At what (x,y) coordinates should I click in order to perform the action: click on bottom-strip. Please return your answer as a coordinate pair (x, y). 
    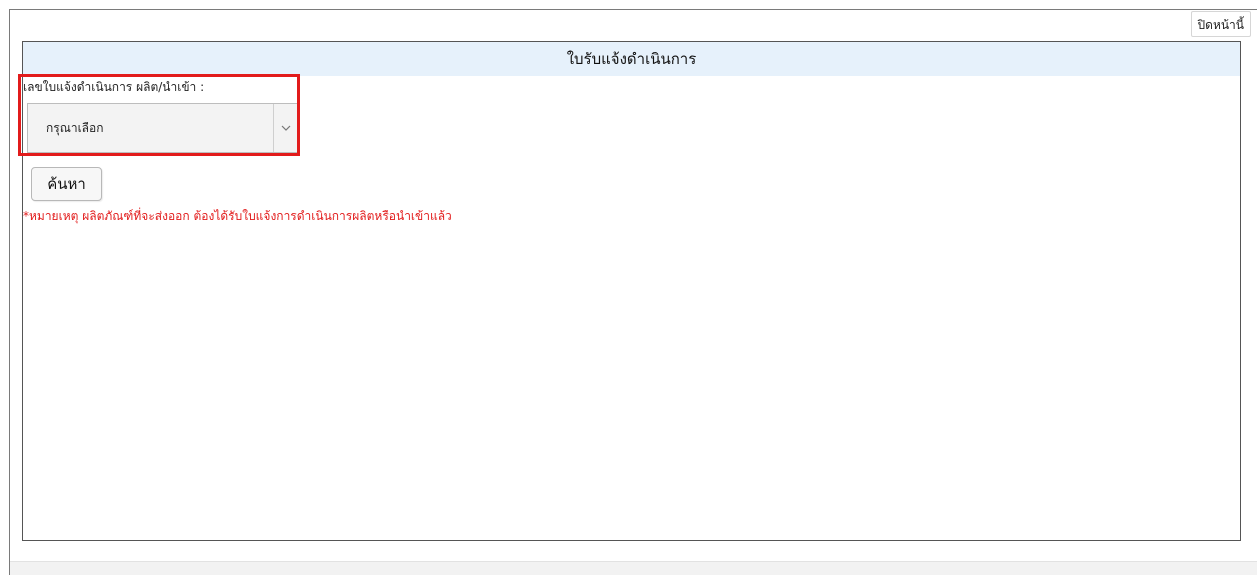
    Looking at the image, I should click on (633, 568).